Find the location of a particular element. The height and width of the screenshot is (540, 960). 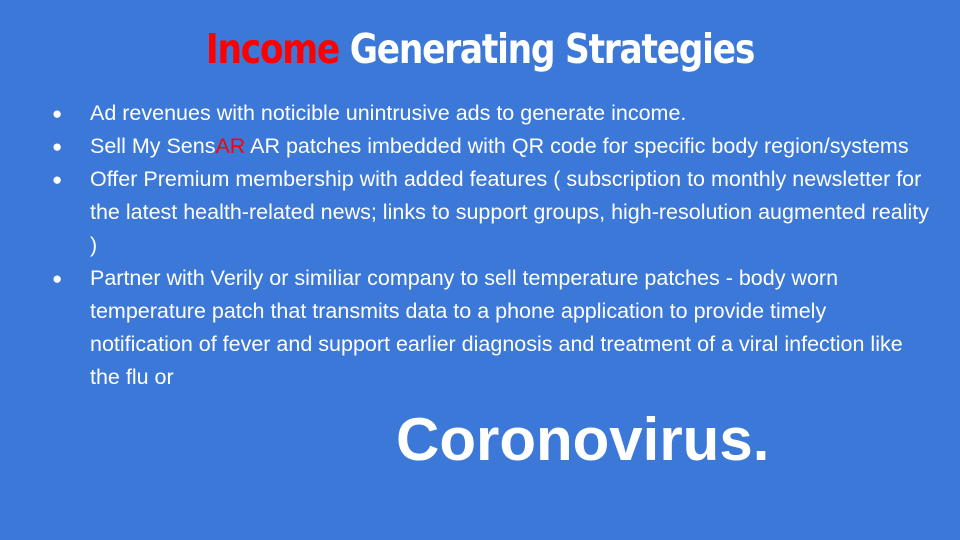

title-accent-word: Income is located at coordinates (272, 49).